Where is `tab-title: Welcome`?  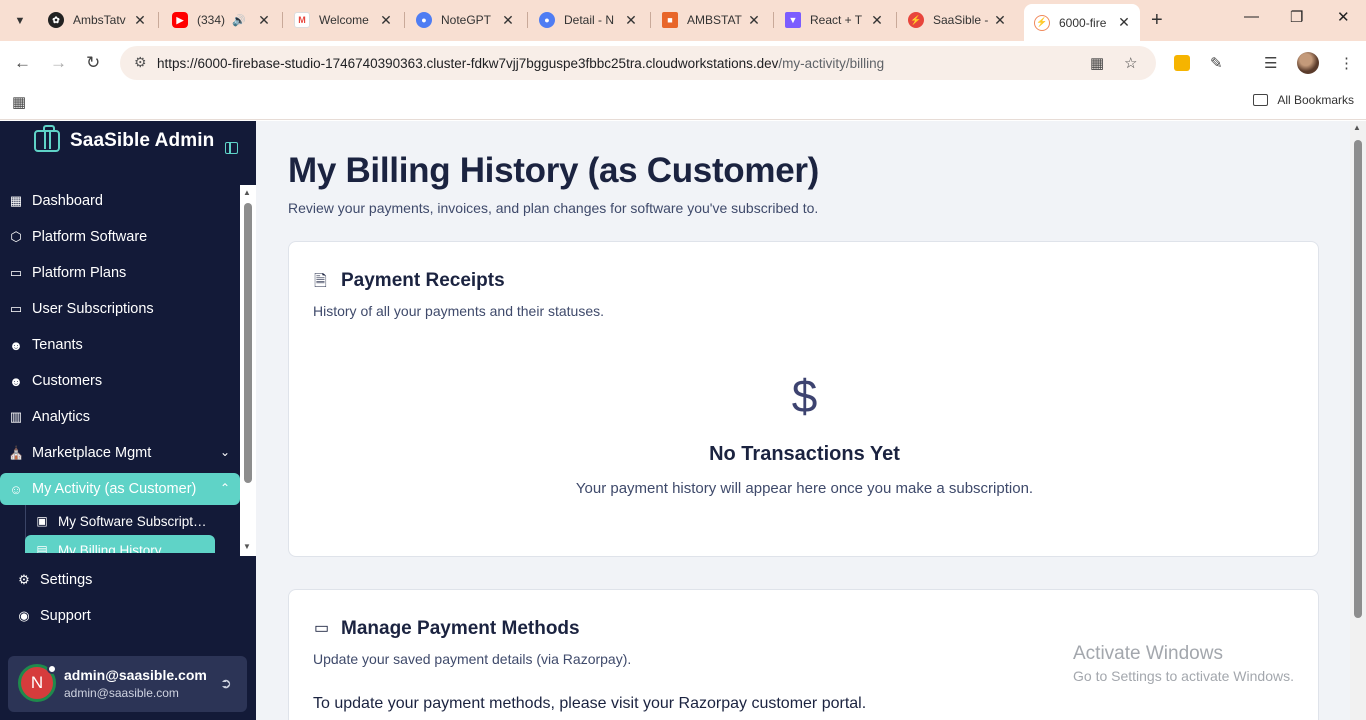
tab-title: Welcome is located at coordinates (344, 20).